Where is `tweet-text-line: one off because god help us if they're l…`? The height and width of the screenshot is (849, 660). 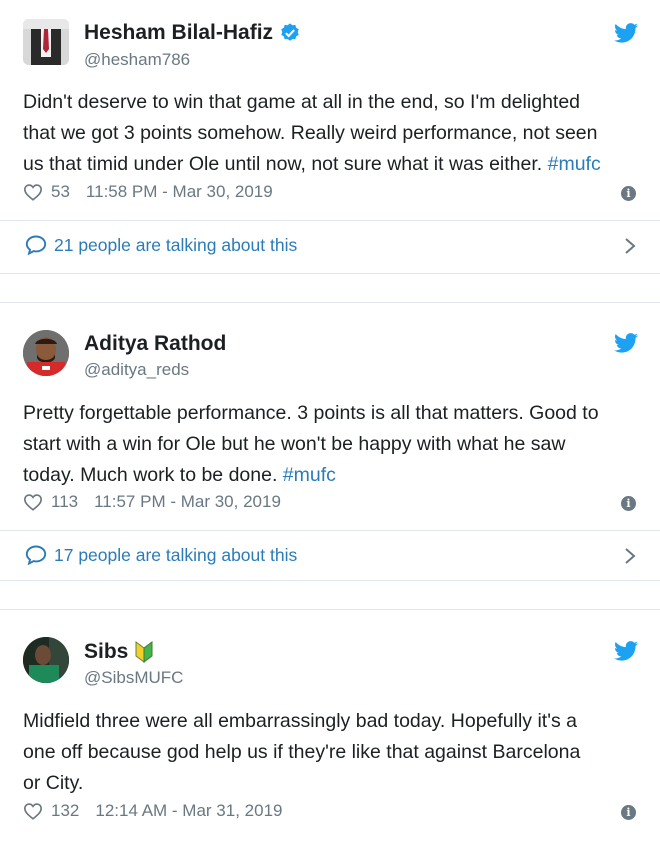 tweet-text-line: one off because god help us if they're l… is located at coordinates (302, 752).